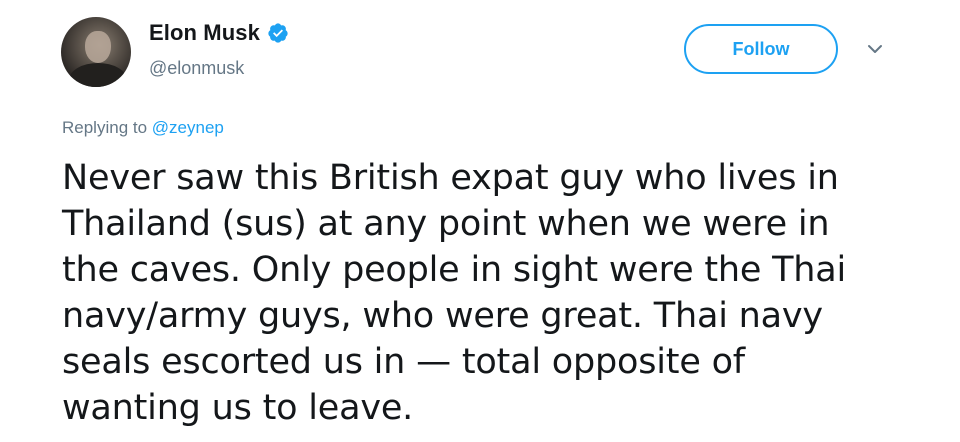 The width and height of the screenshot is (960, 442). I want to click on author-handle: @elonmusk, so click(196, 68).